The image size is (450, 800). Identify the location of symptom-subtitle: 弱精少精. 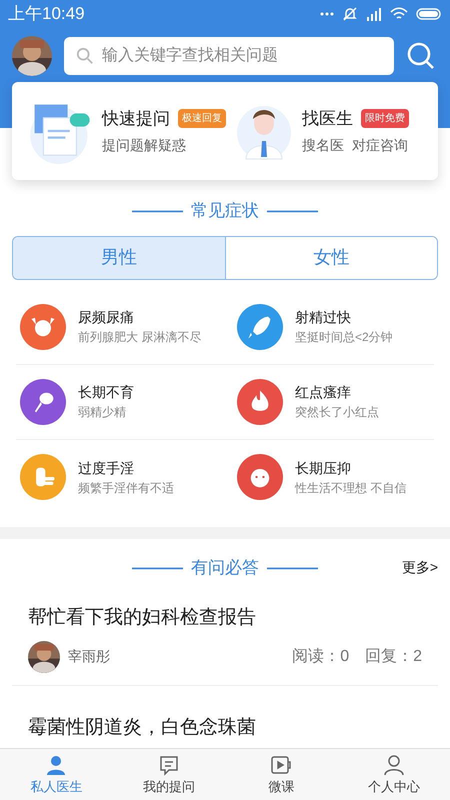
(102, 412).